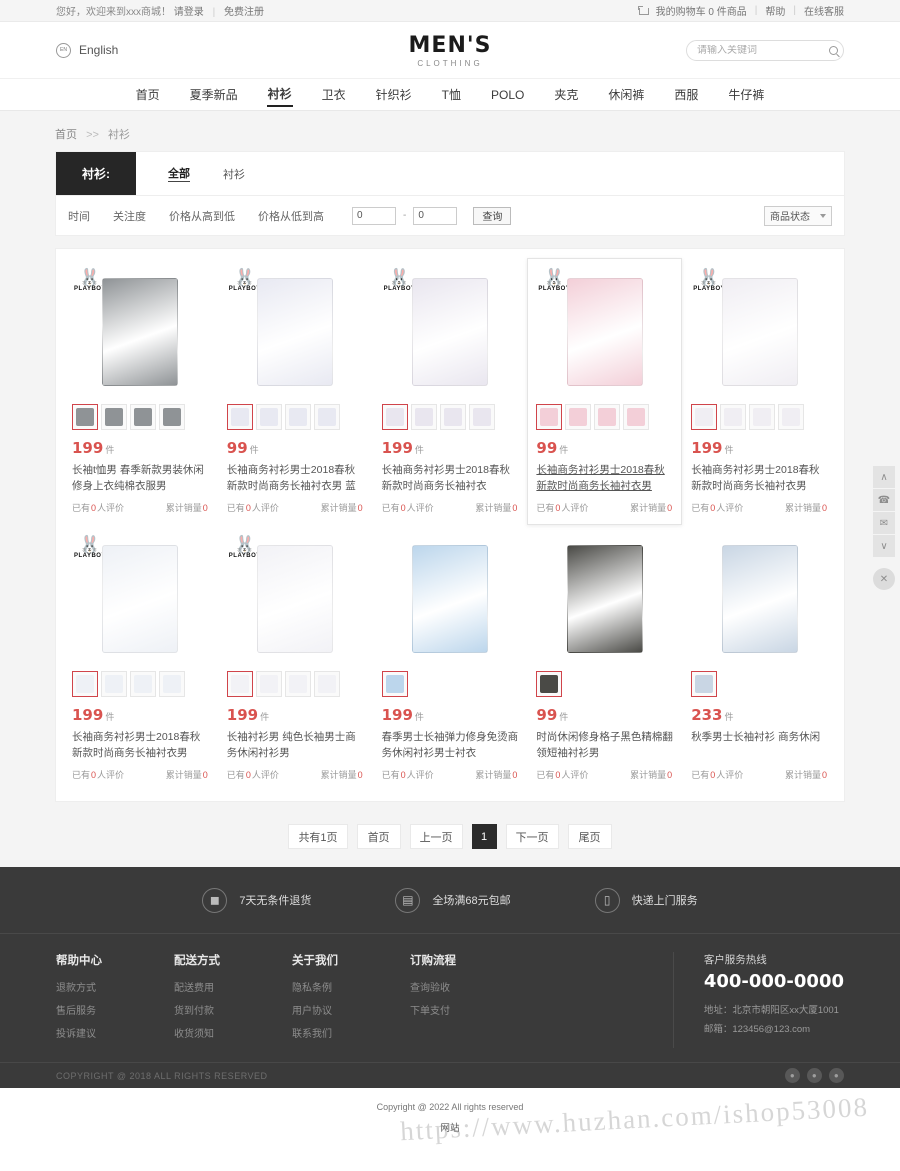 Image resolution: width=900 pixels, height=1171 pixels. Describe the element at coordinates (824, 10) in the screenshot. I see `online-service-link: 在线客服` at that location.